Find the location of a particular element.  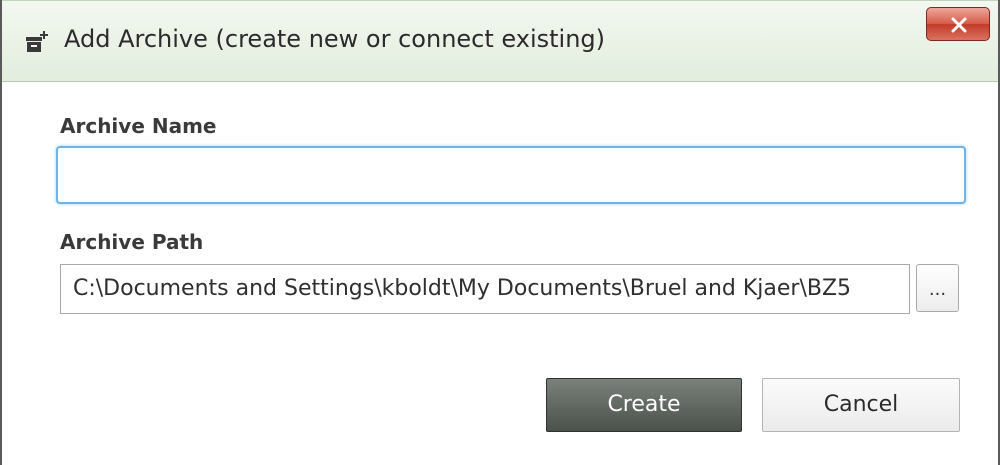

archive-add-icon is located at coordinates (37, 42).